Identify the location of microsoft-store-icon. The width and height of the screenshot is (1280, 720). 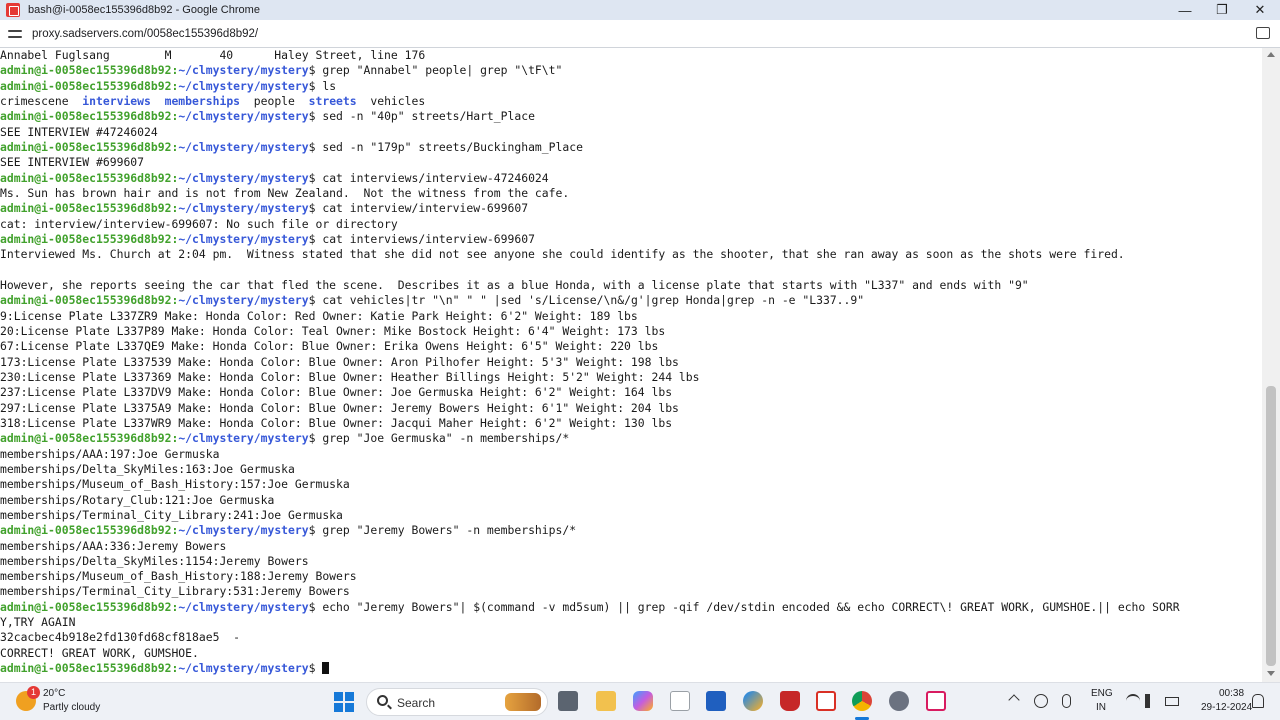
(716, 701).